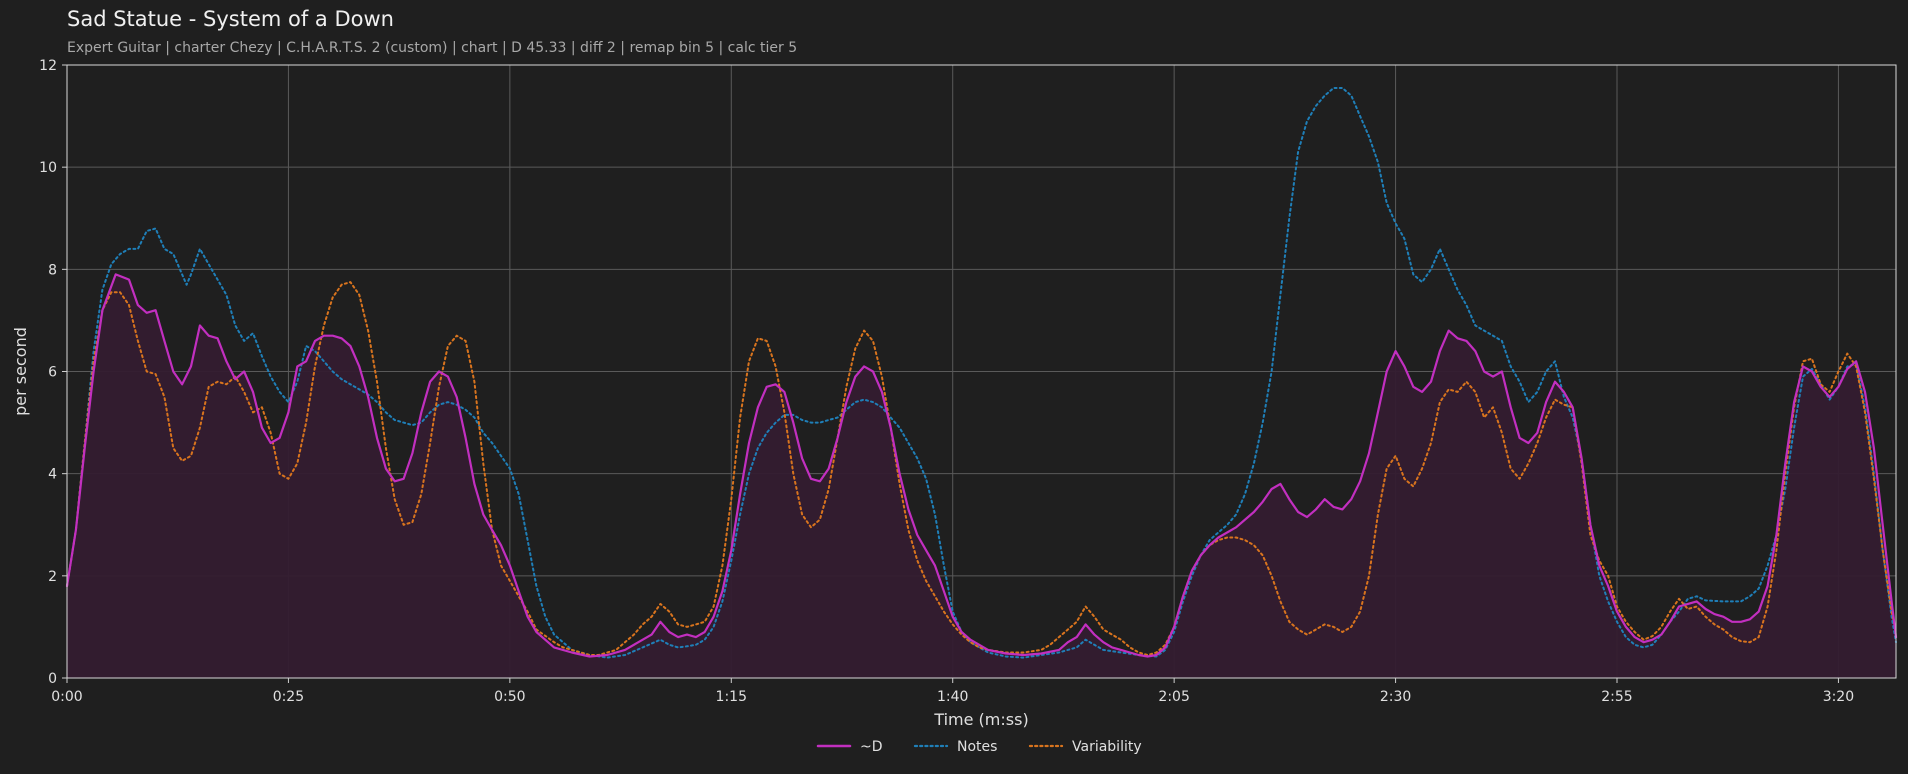 The width and height of the screenshot is (1908, 774). Describe the element at coordinates (1838, 697) in the screenshot. I see `x-tick-label: 3:20` at that location.